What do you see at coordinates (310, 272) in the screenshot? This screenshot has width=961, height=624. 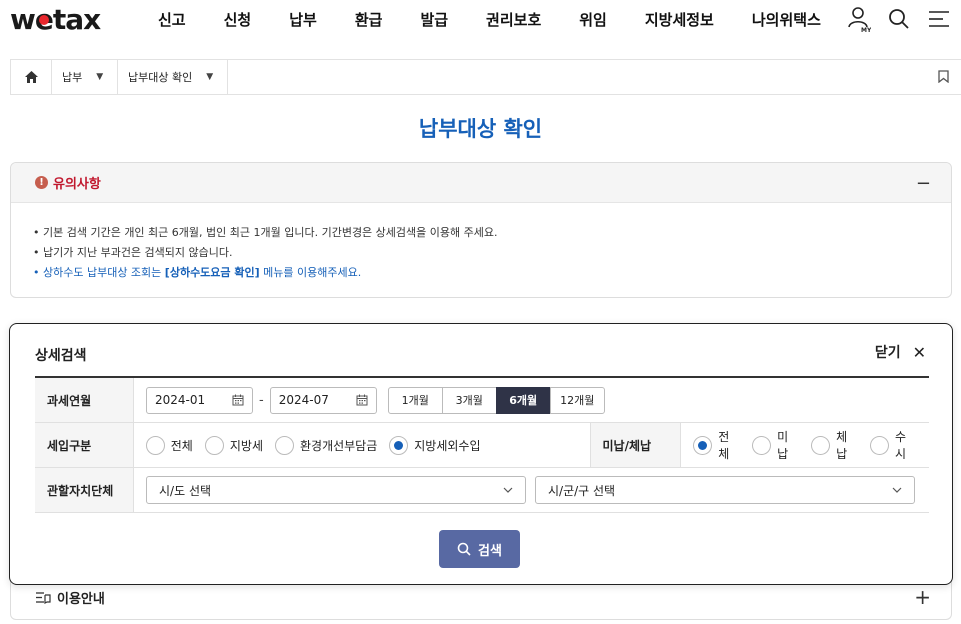 I see `notice-line-water-suffix: 메뉴를 이용해주세요.` at bounding box center [310, 272].